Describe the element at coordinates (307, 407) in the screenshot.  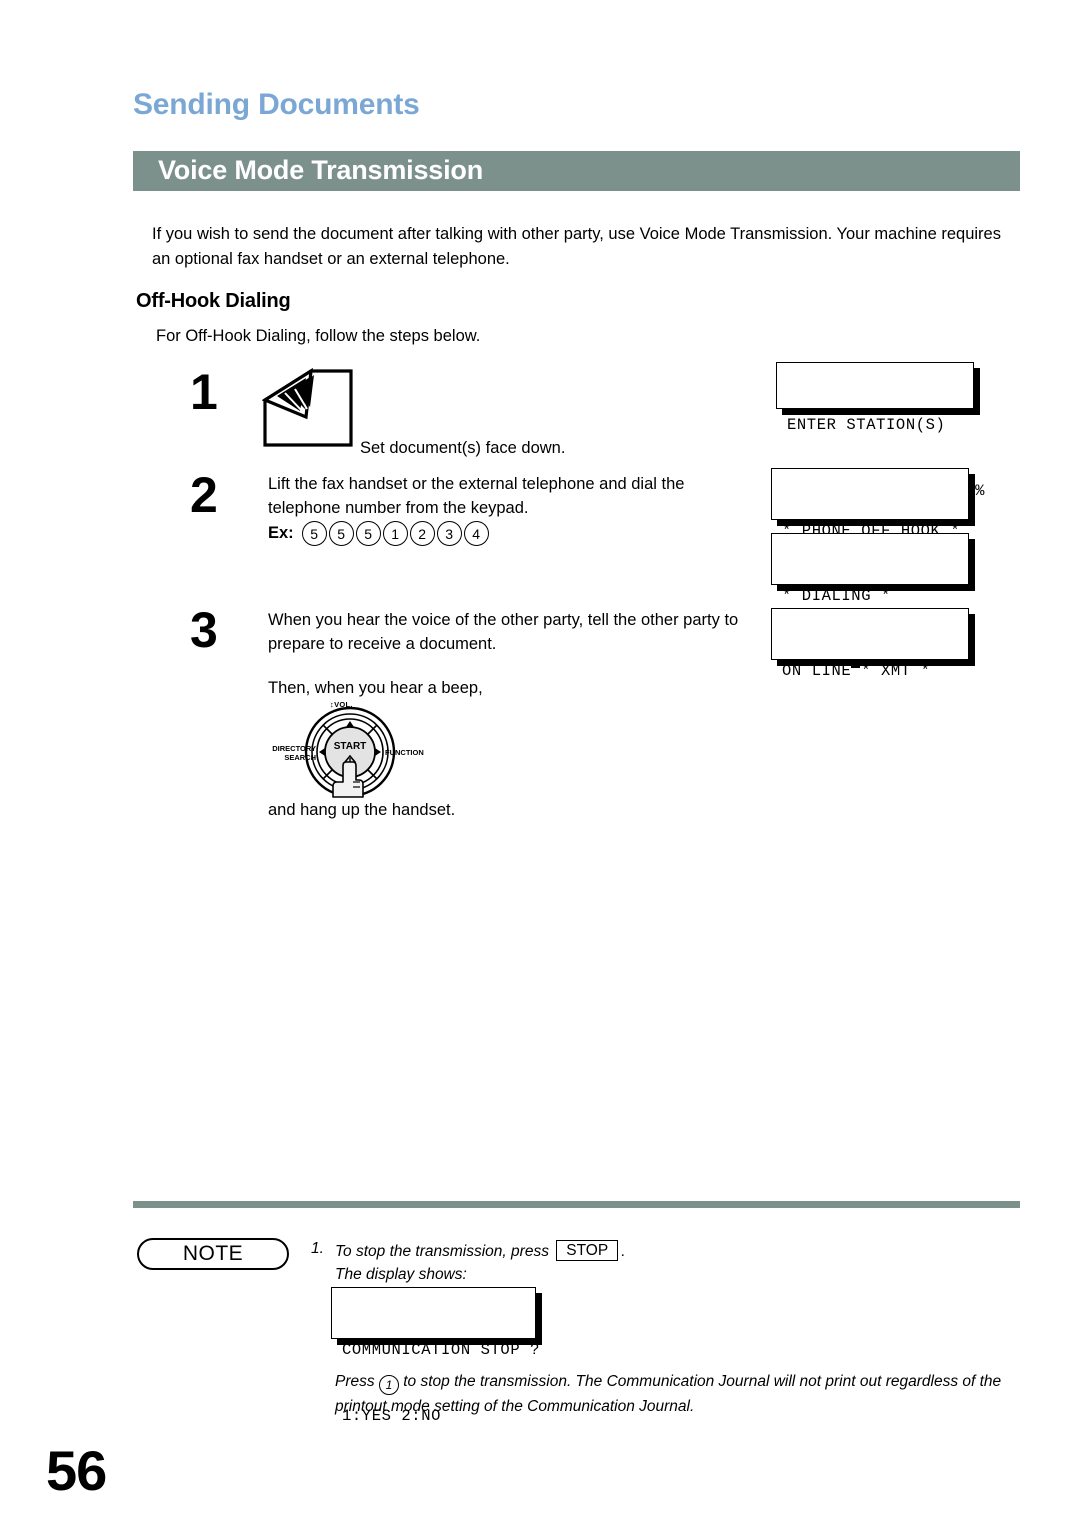
I see `document-face-down-icon` at that location.